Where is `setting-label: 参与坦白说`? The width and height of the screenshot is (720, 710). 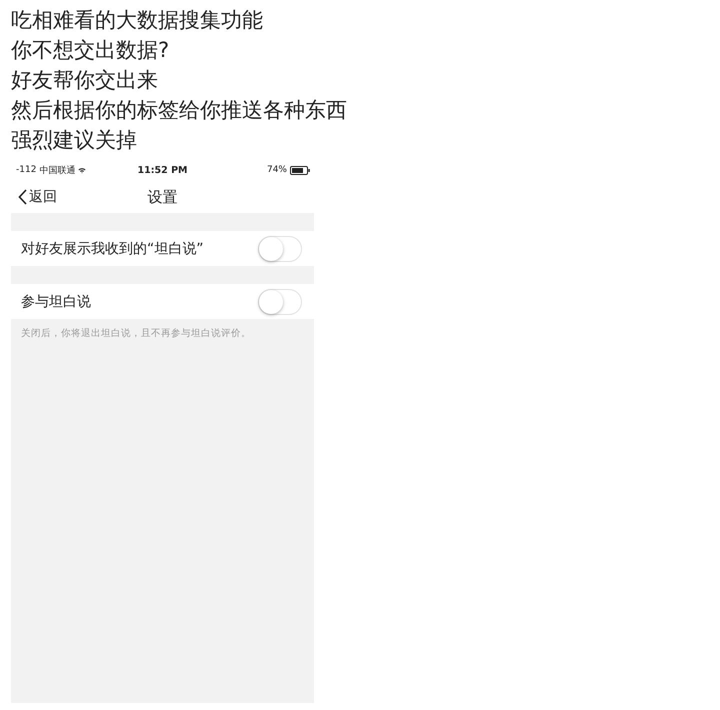
setting-label: 参与坦白说 is located at coordinates (56, 301).